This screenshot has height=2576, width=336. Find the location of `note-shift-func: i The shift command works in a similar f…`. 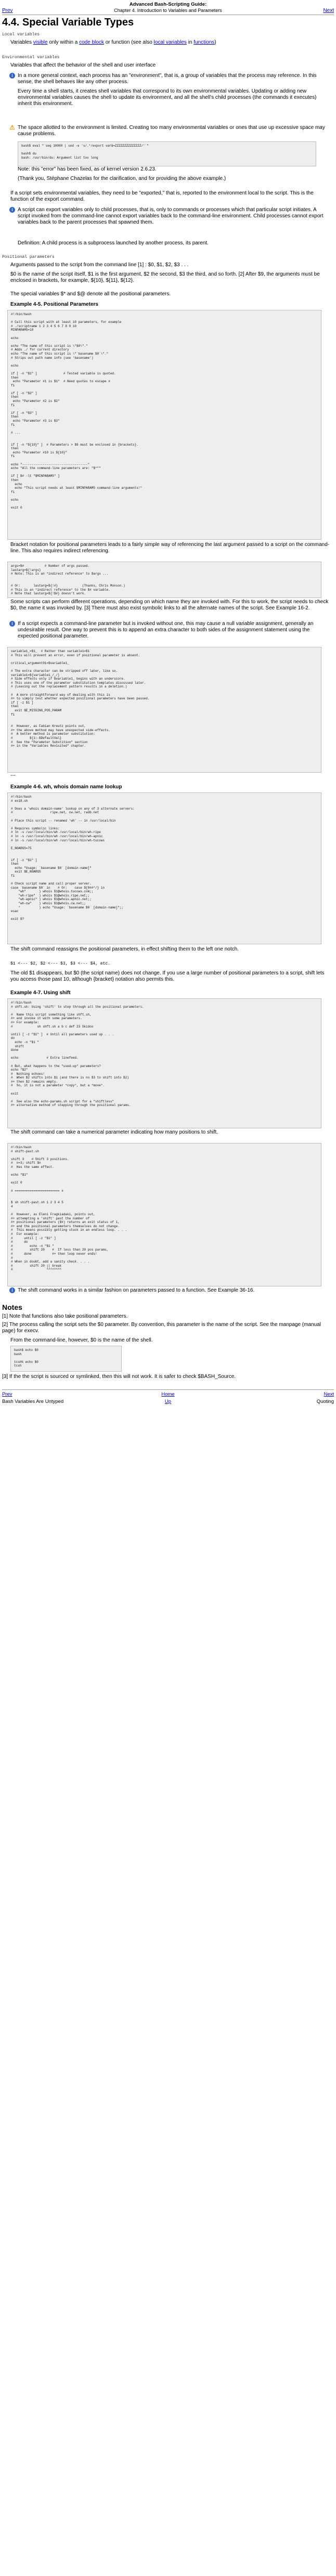

note-shift-func: i The shift command works in a similar f… is located at coordinates (168, 1290).